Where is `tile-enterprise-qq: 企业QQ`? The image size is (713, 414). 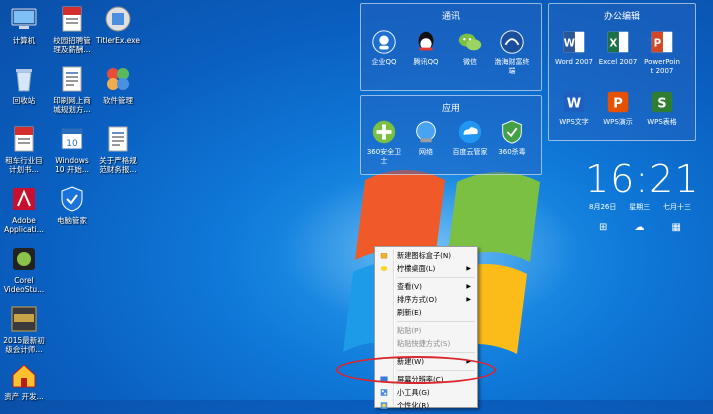 tile-enterprise-qq: 企业QQ is located at coordinates (384, 47).